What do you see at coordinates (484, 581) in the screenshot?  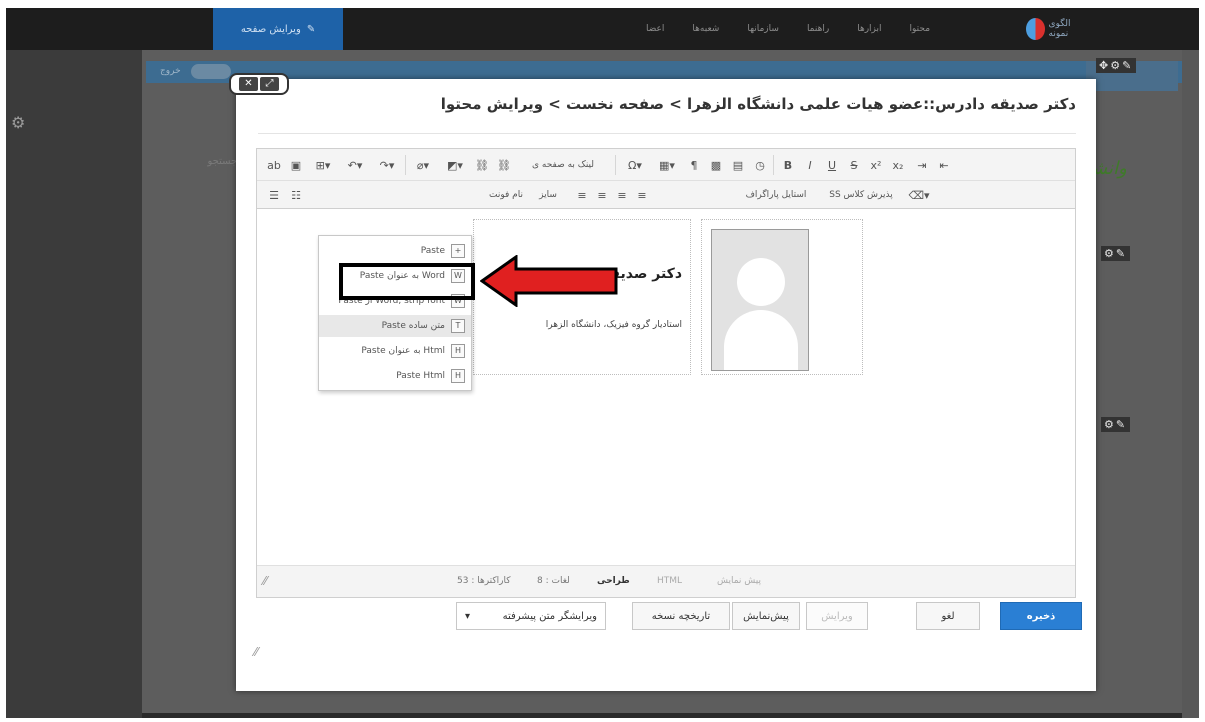 I see `char-count: کاراکترها : 53` at bounding box center [484, 581].